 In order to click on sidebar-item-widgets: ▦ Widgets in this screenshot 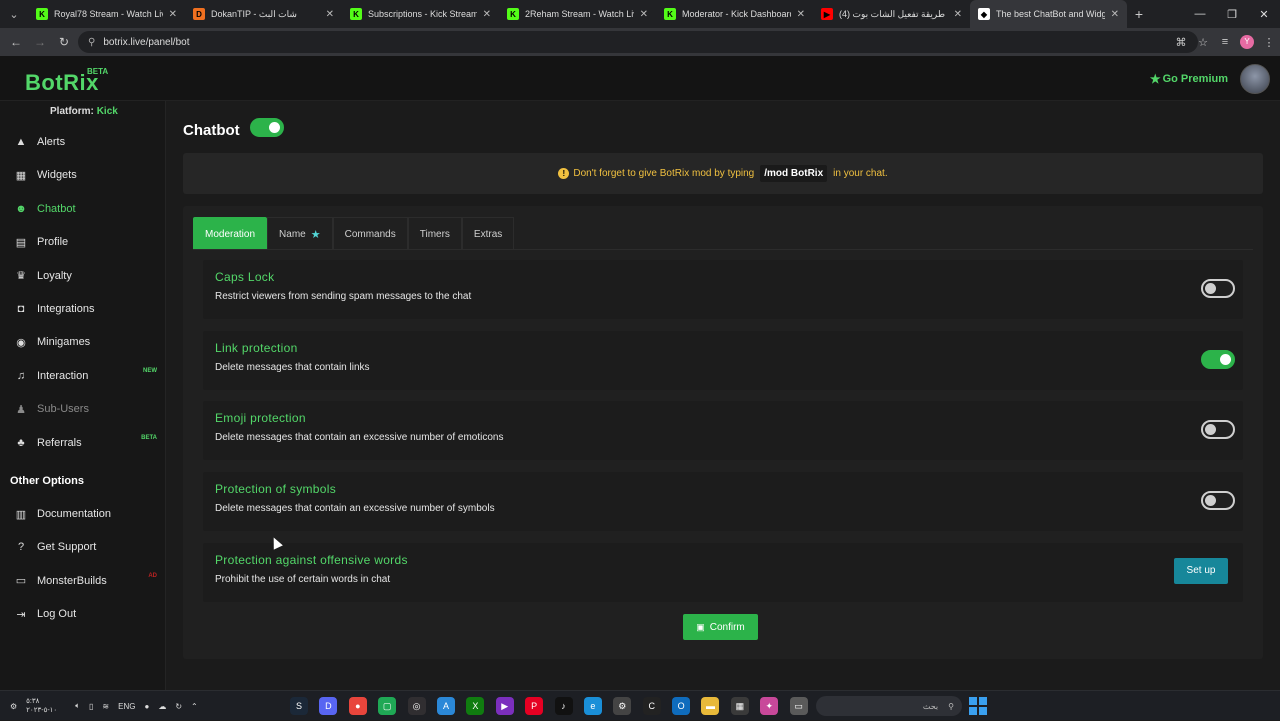, I will do `click(83, 175)`.